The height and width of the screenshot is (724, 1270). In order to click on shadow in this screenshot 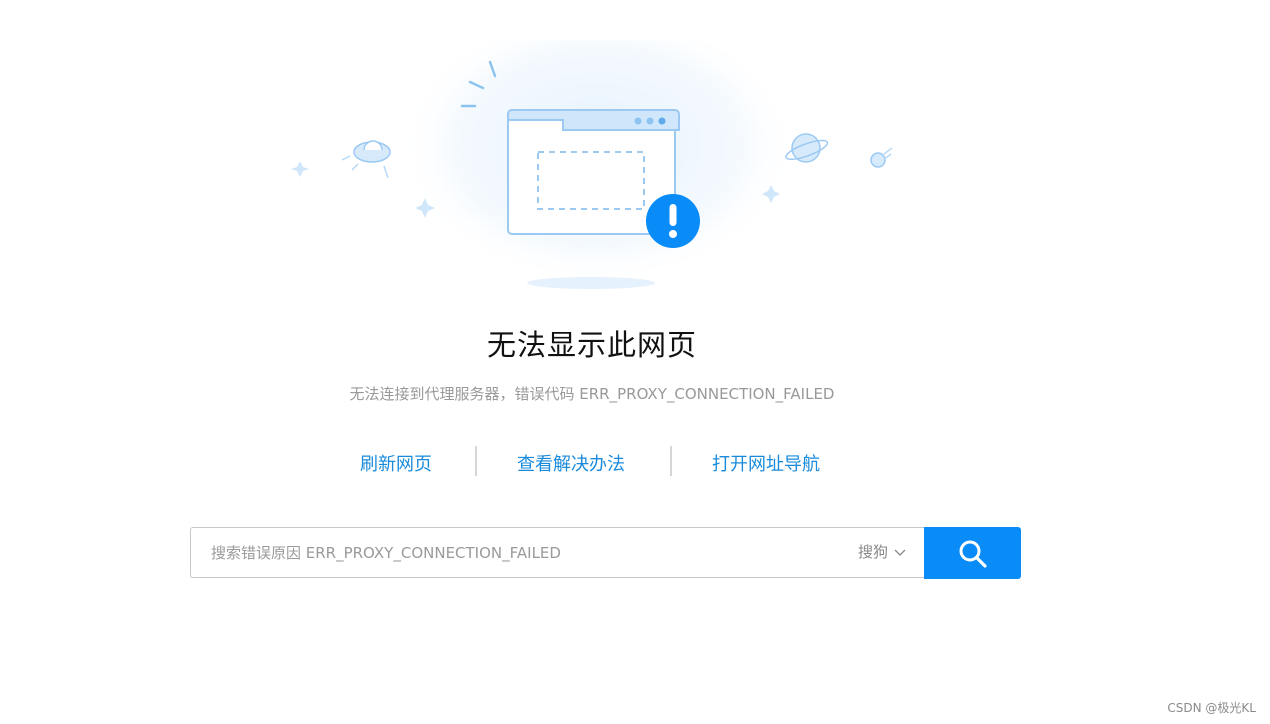, I will do `click(591, 283)`.